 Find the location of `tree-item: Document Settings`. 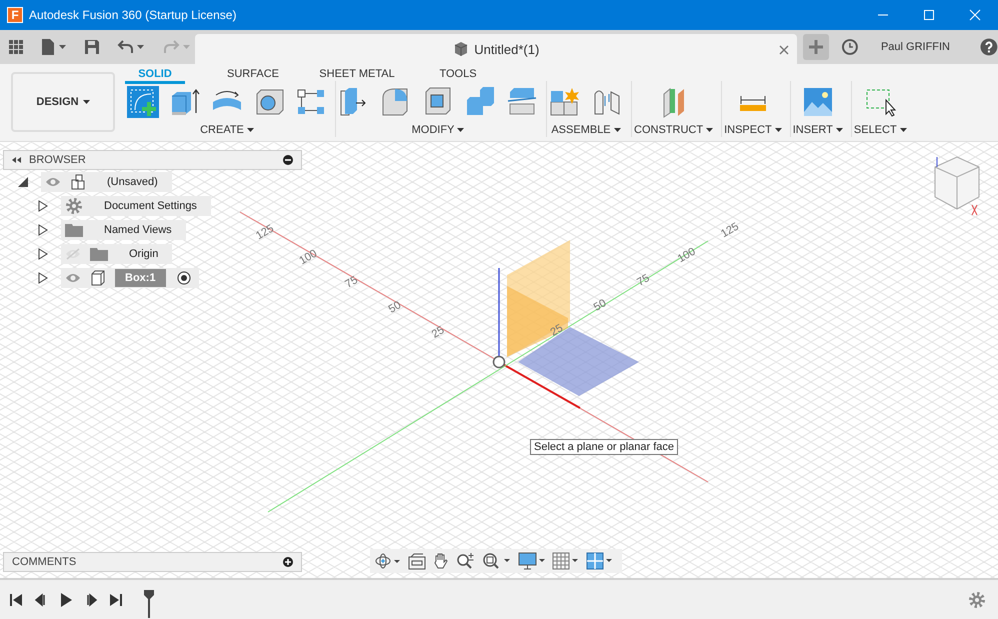

tree-item: Document Settings is located at coordinates (136, 206).